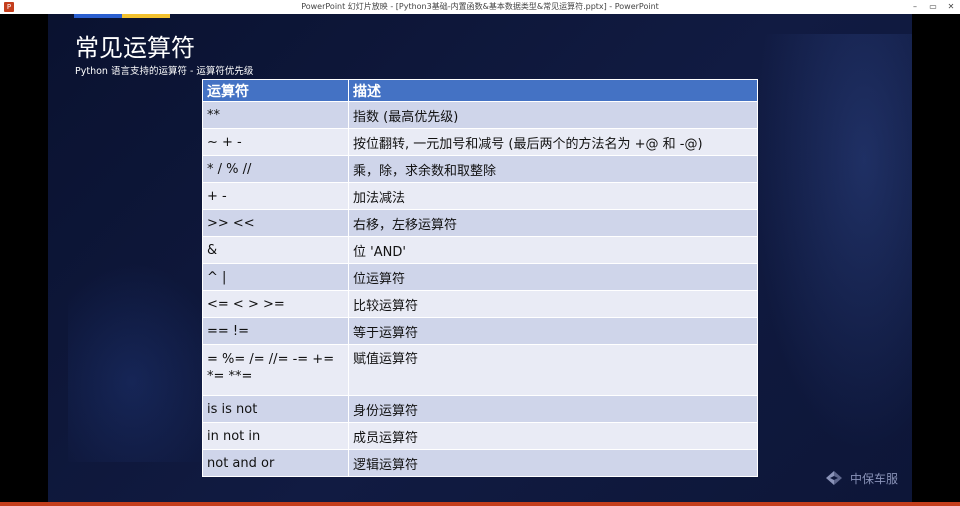 This screenshot has width=960, height=506. I want to click on operator-cell: ~ + -, so click(275, 142).